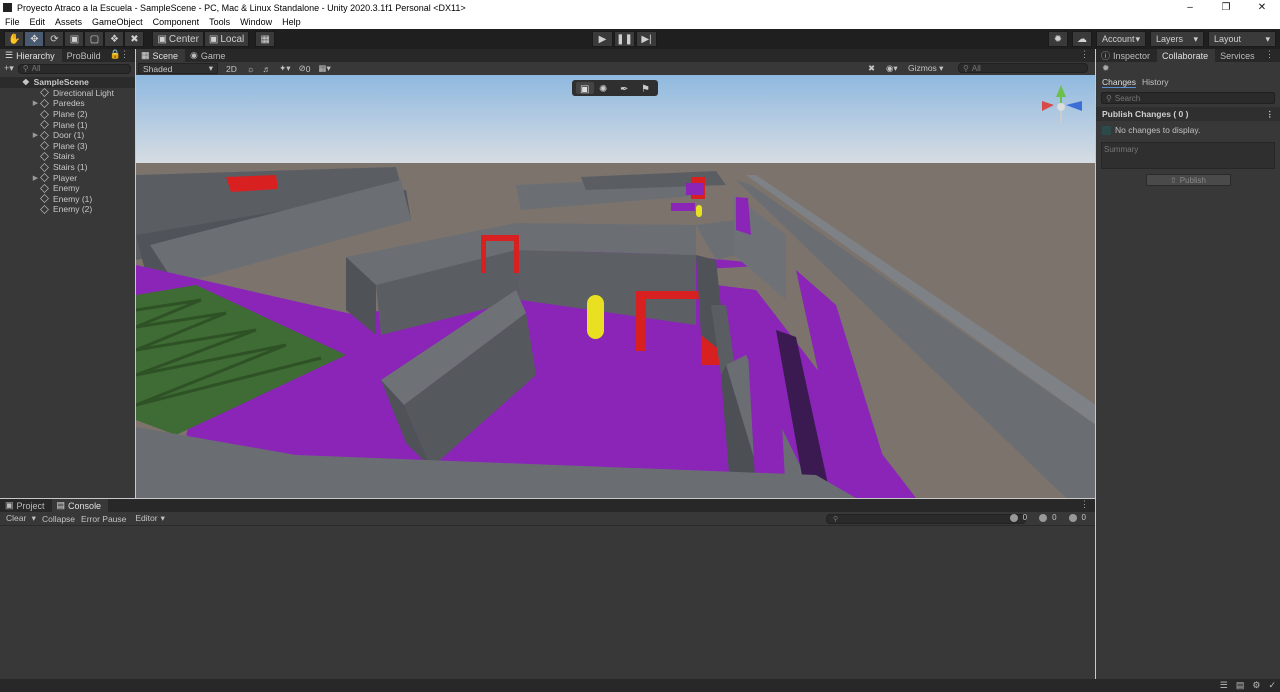 The height and width of the screenshot is (692, 1280). What do you see at coordinates (1106, 130) in the screenshot?
I see `select-all-checkbox` at bounding box center [1106, 130].